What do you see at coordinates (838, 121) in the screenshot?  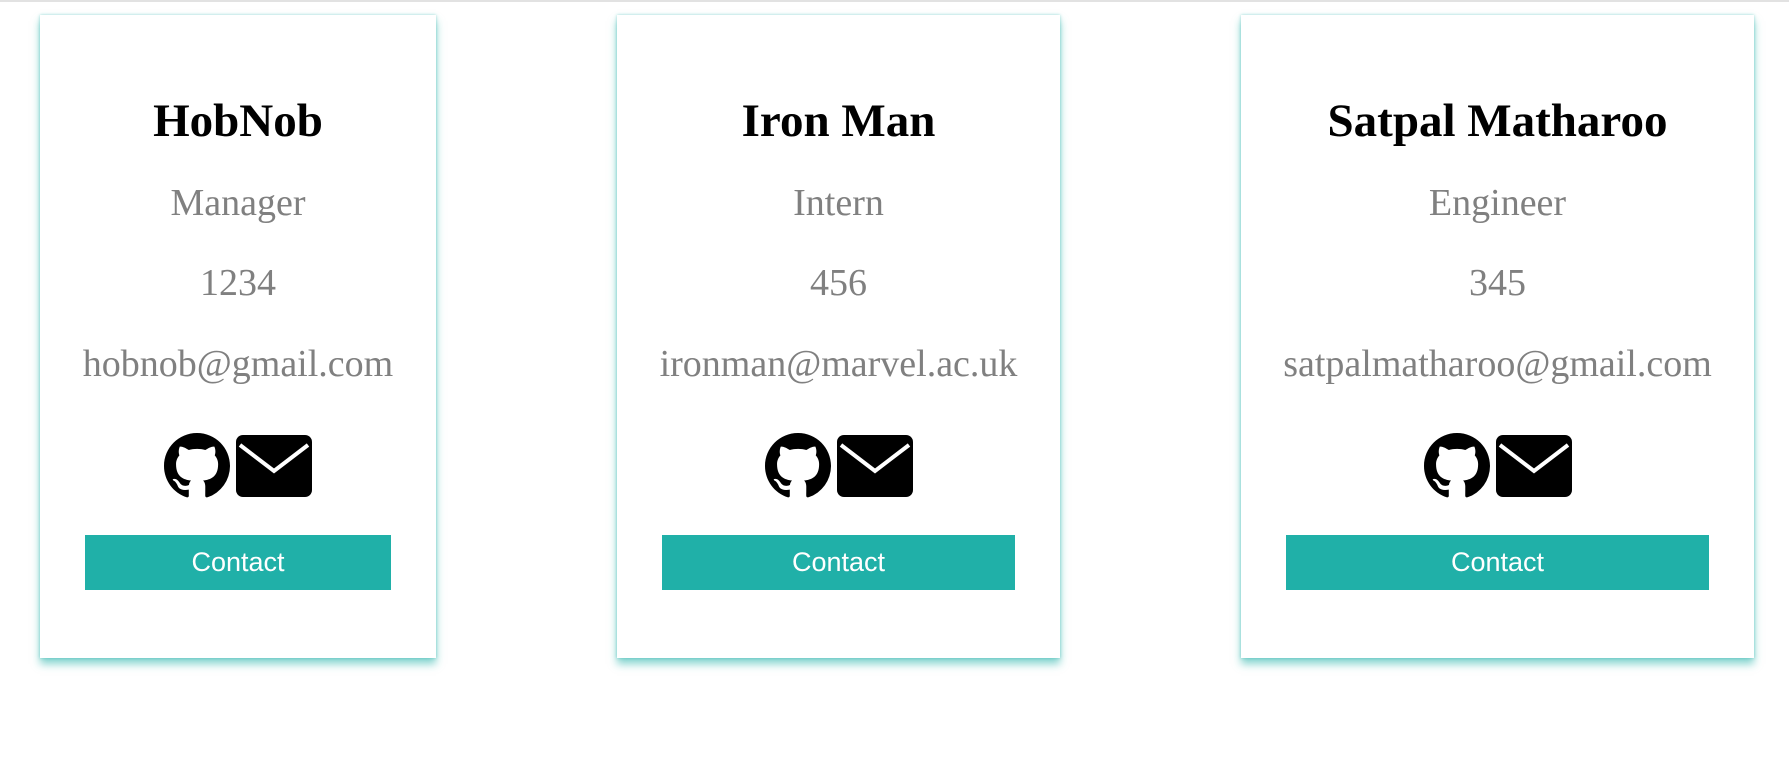 I see `employee-name: Iron Man` at bounding box center [838, 121].